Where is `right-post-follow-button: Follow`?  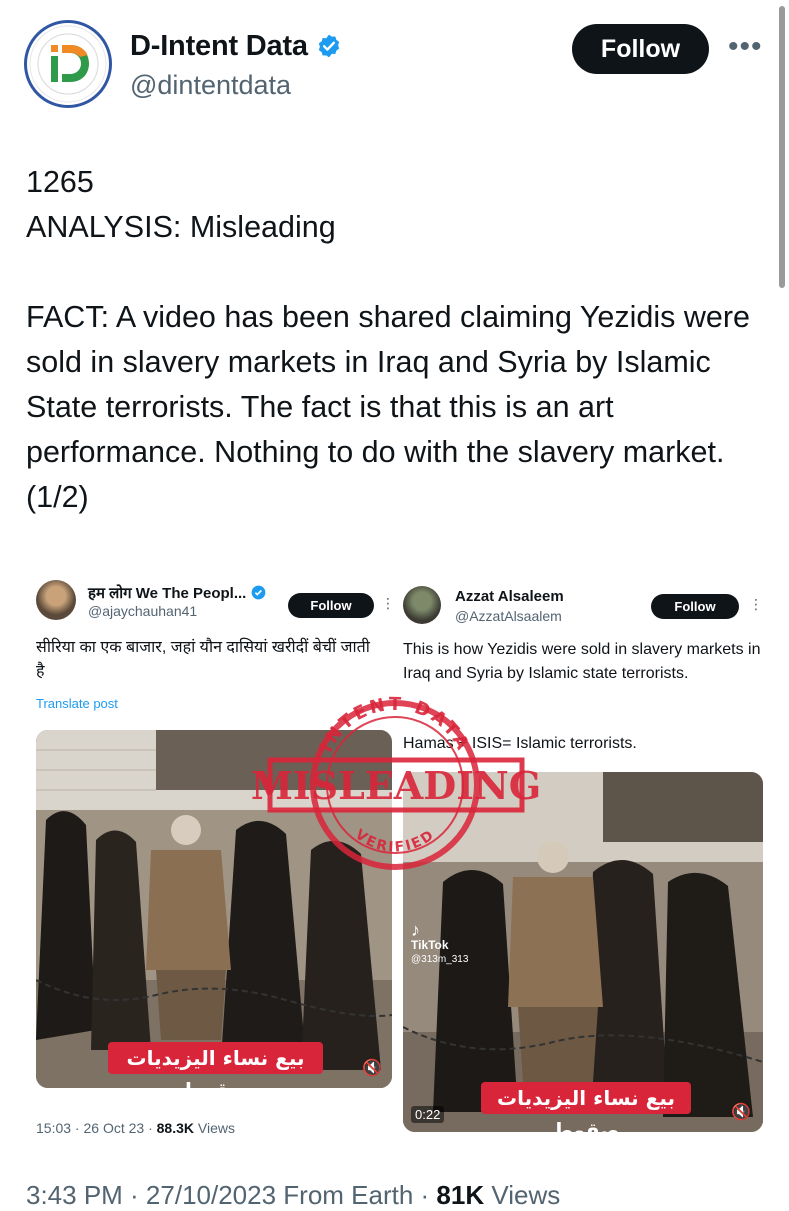
right-post-follow-button: Follow is located at coordinates (695, 606).